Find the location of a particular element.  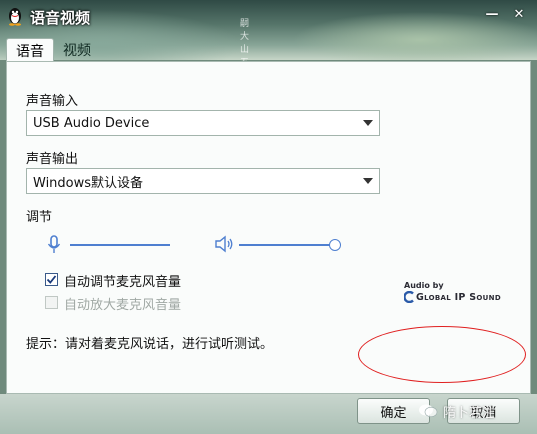

output-device-label: 声音输出 is located at coordinates (52, 159).